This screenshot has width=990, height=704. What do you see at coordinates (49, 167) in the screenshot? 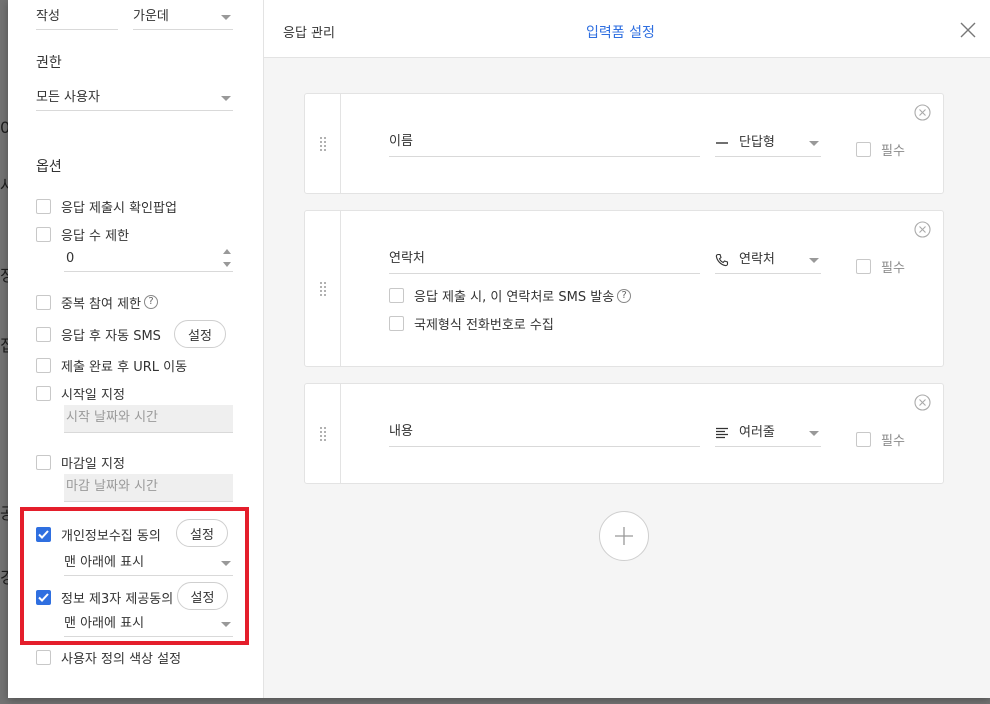
I see `options-title: 옵션` at bounding box center [49, 167].